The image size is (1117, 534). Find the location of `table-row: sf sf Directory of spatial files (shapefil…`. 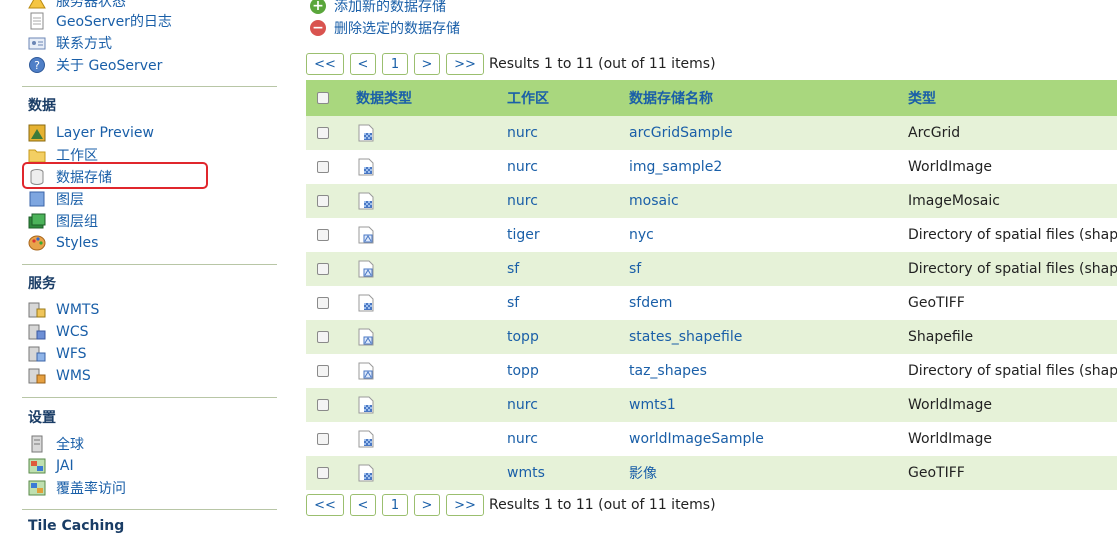

table-row: sf sf Directory of spatial files (shapefil… is located at coordinates (711, 269).